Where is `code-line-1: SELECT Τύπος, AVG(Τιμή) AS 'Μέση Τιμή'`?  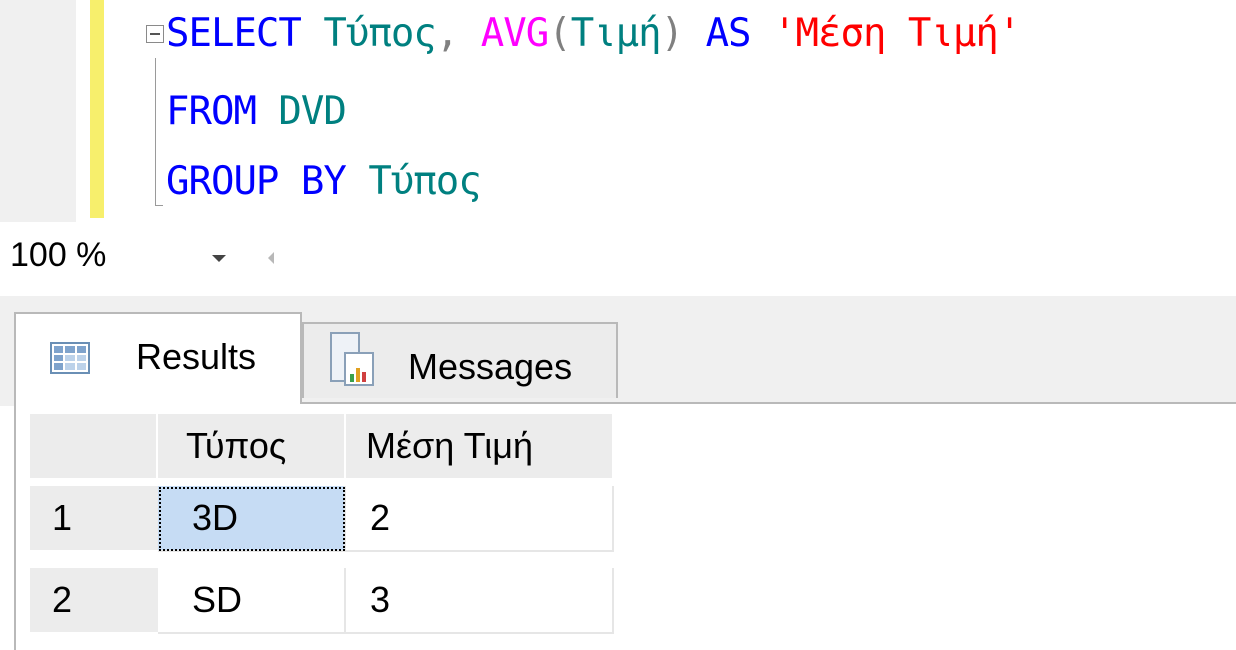
code-line-1: SELECT Τύπος, AVG(Τιμή) AS 'Μέση Τιμή' is located at coordinates (593, 34).